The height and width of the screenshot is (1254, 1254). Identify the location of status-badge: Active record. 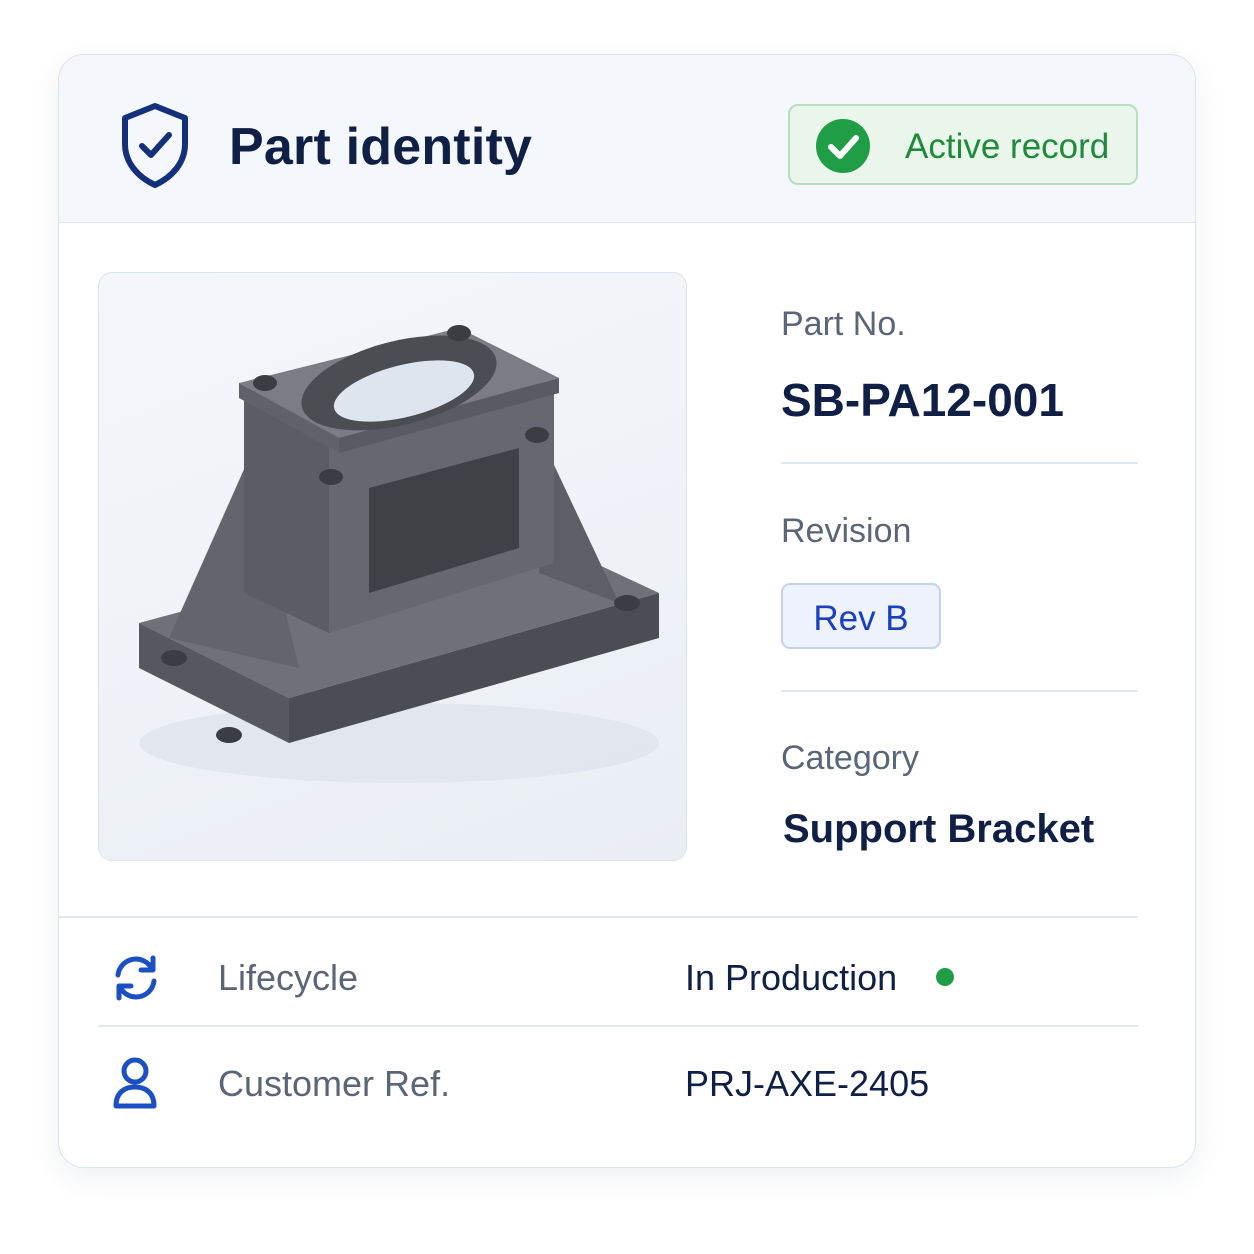
(963, 144).